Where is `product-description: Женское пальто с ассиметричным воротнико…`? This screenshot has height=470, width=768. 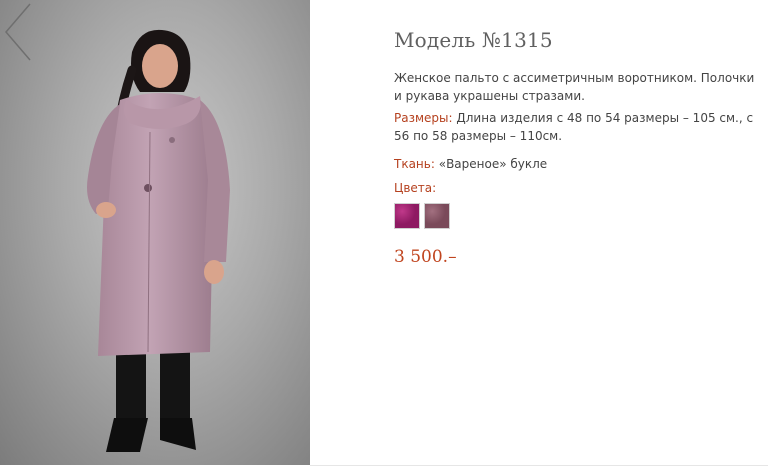 product-description: Женское пальто с ассиметричным воротнико… is located at coordinates (574, 87).